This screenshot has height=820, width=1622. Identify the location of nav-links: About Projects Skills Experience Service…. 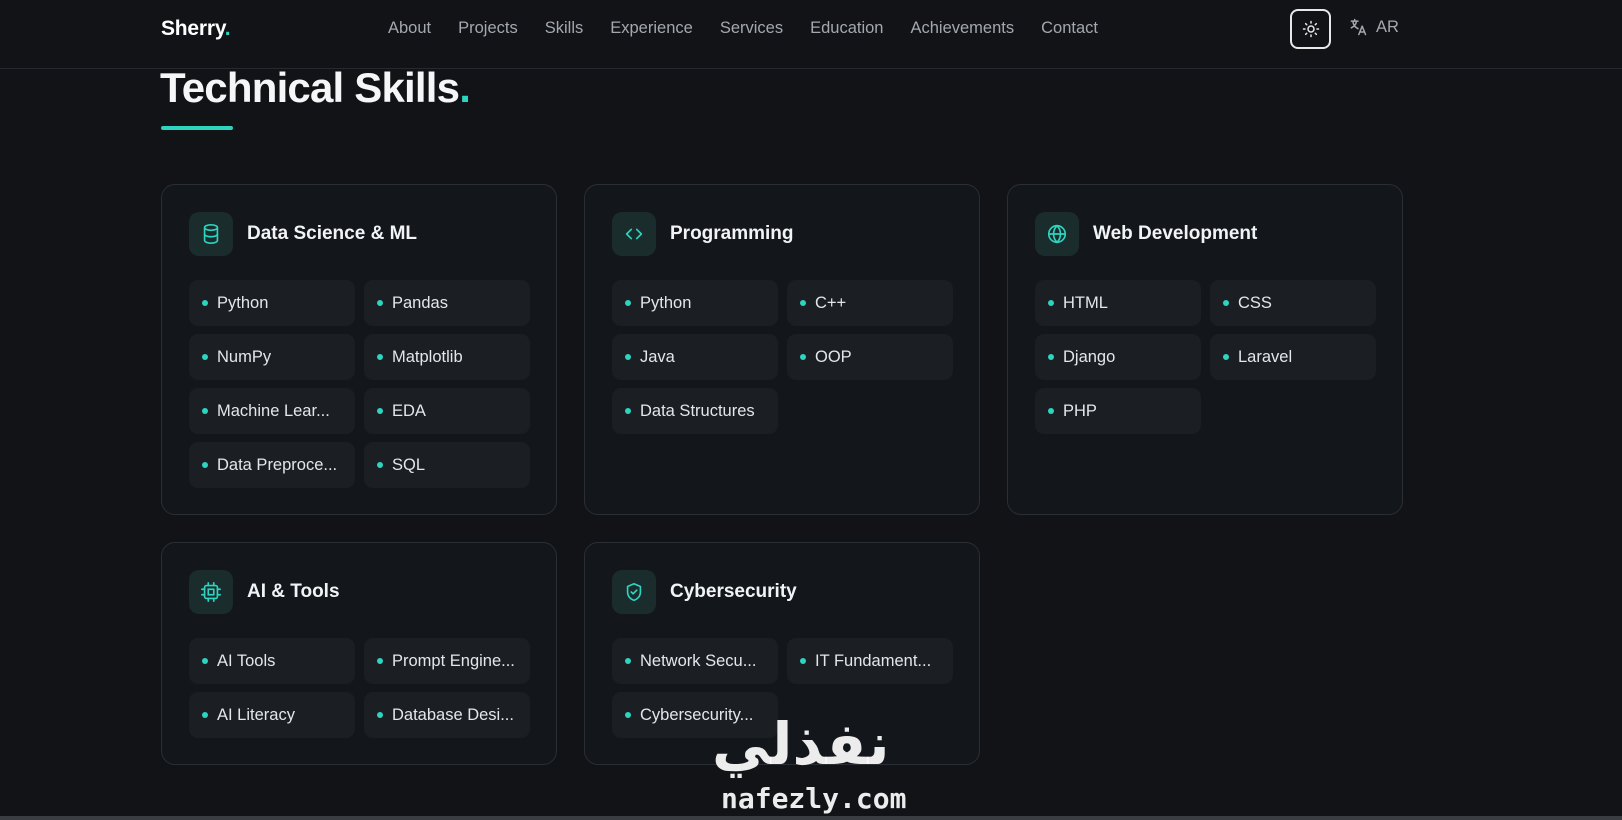
(756, 28).